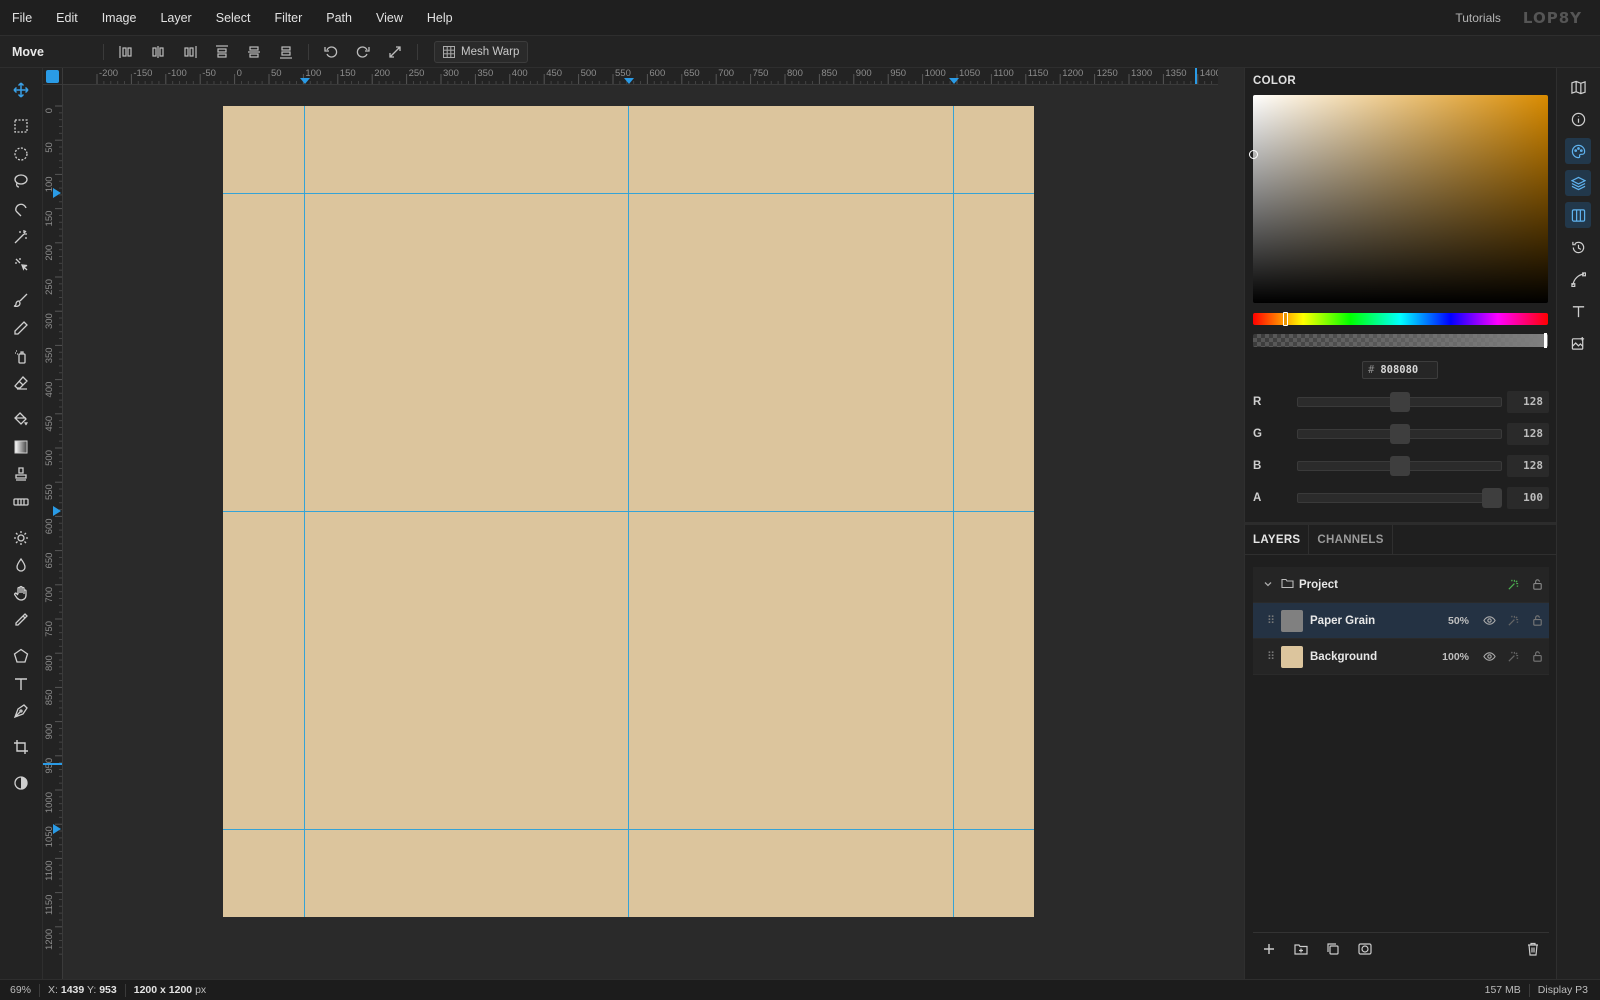 This screenshot has height=1000, width=1600. Describe the element at coordinates (21, 126) in the screenshot. I see `rect-select-icon` at that location.